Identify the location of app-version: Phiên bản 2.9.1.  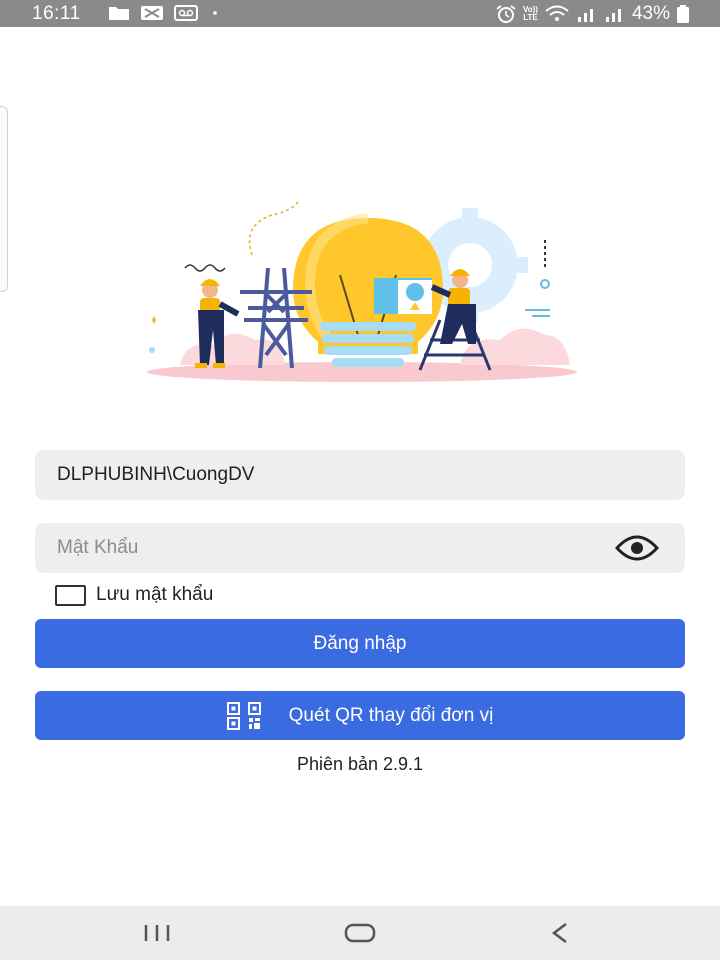
(360, 764).